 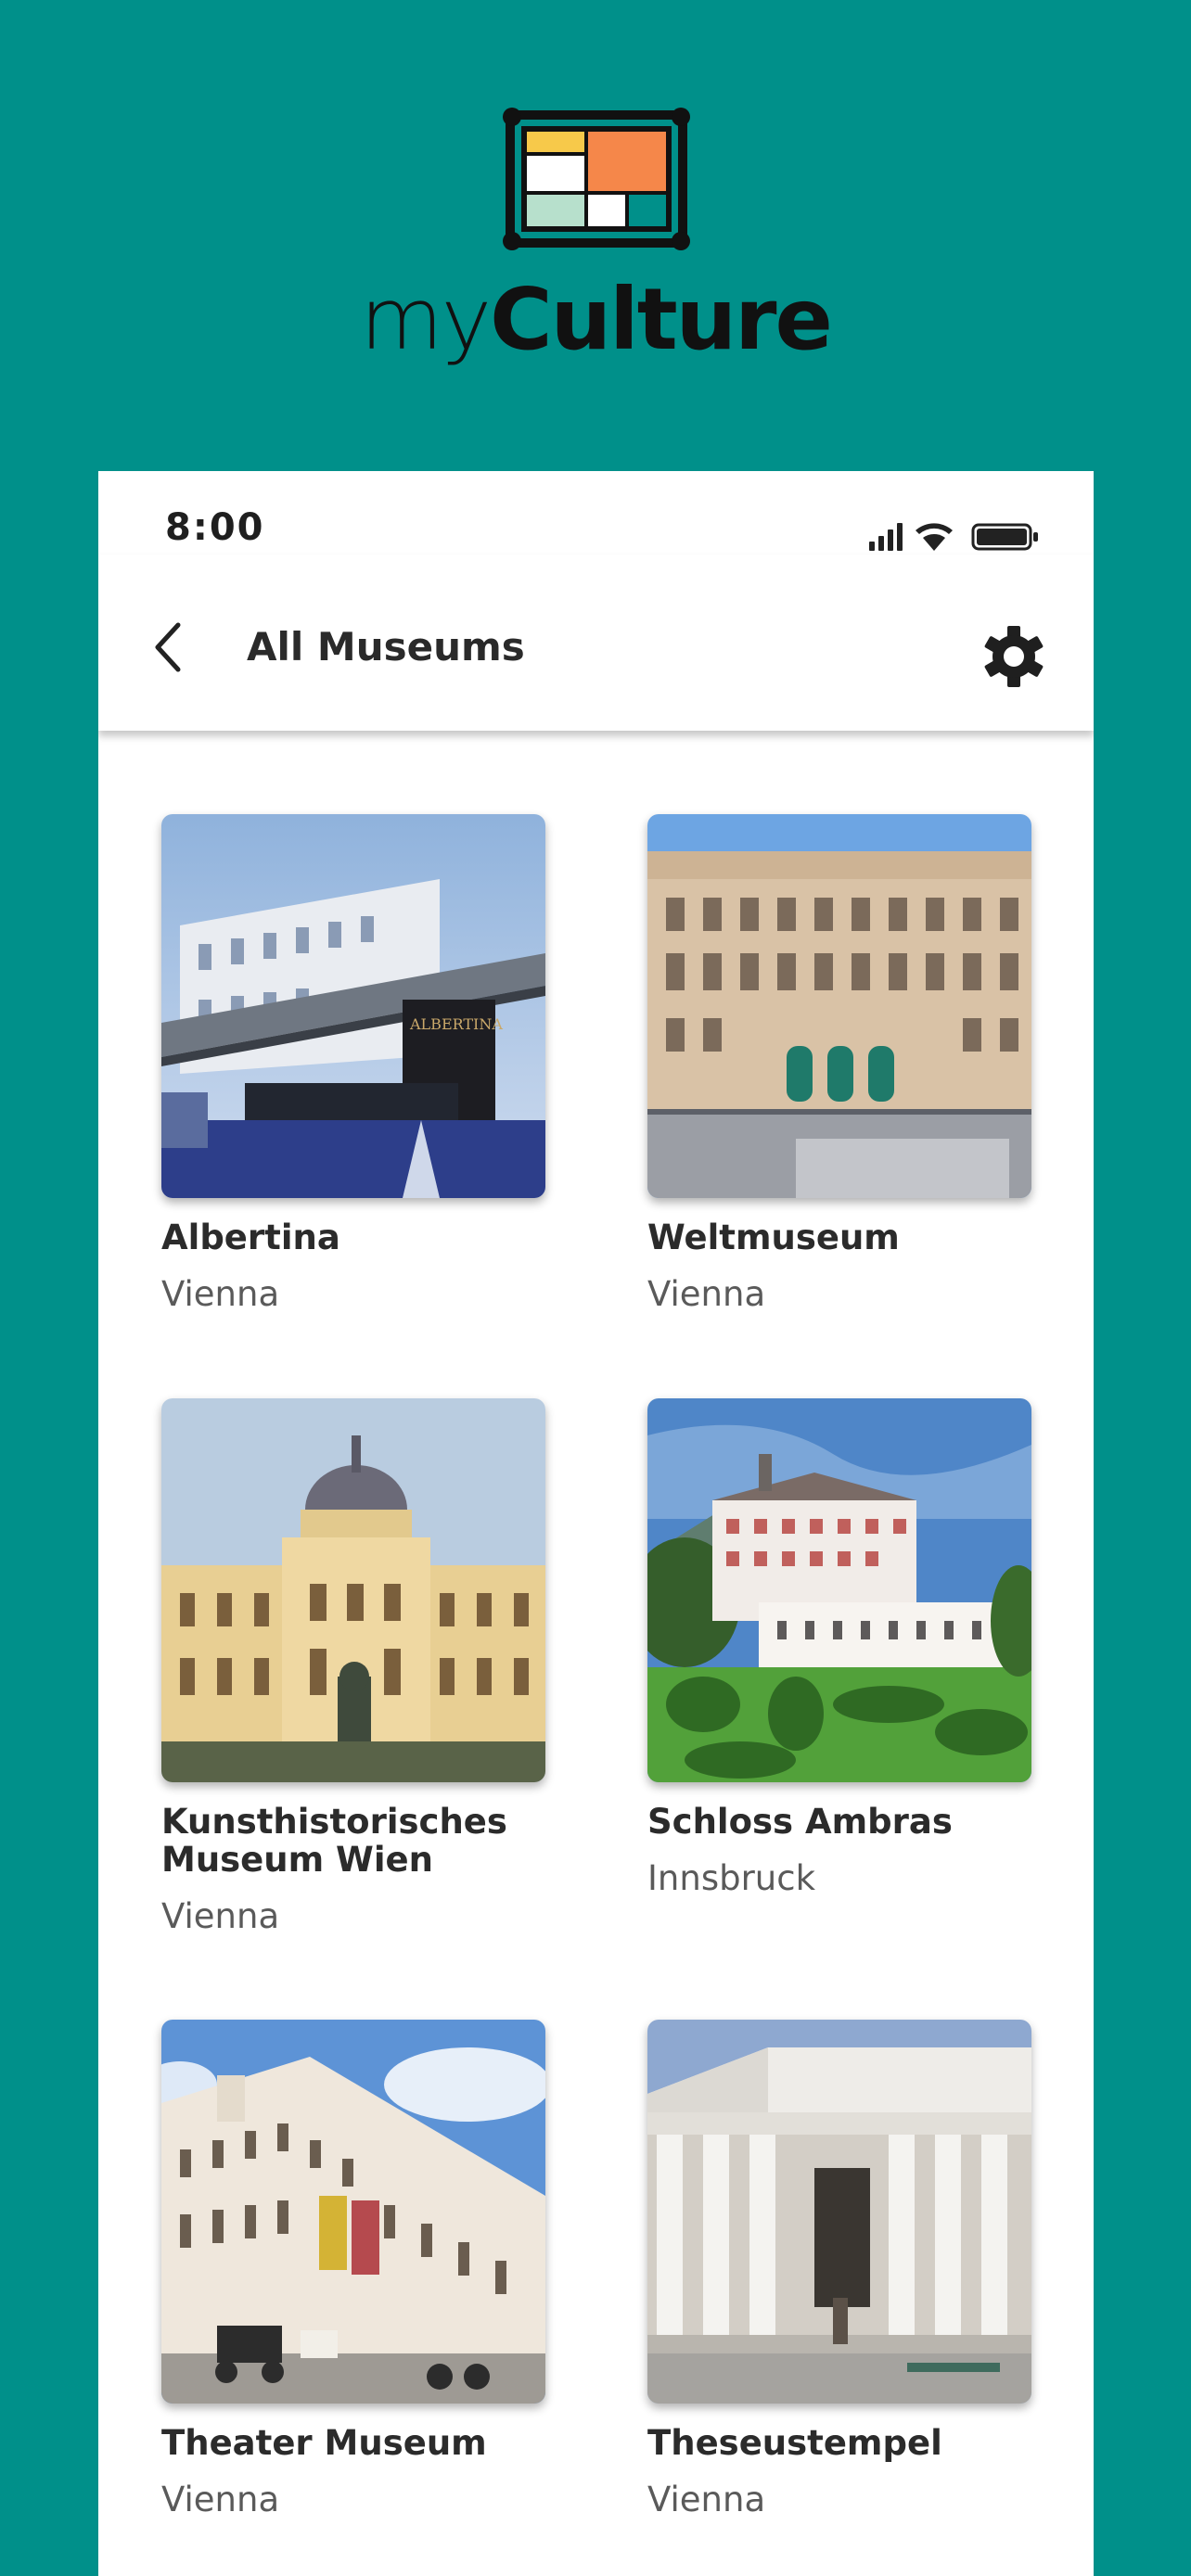 I want to click on museum-name: Kunsthistorisches Museum Wien, so click(x=334, y=1841).